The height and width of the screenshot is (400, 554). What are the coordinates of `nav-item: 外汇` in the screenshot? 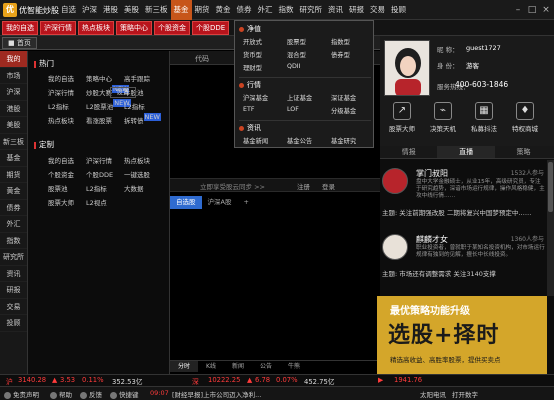 It's located at (13, 224).